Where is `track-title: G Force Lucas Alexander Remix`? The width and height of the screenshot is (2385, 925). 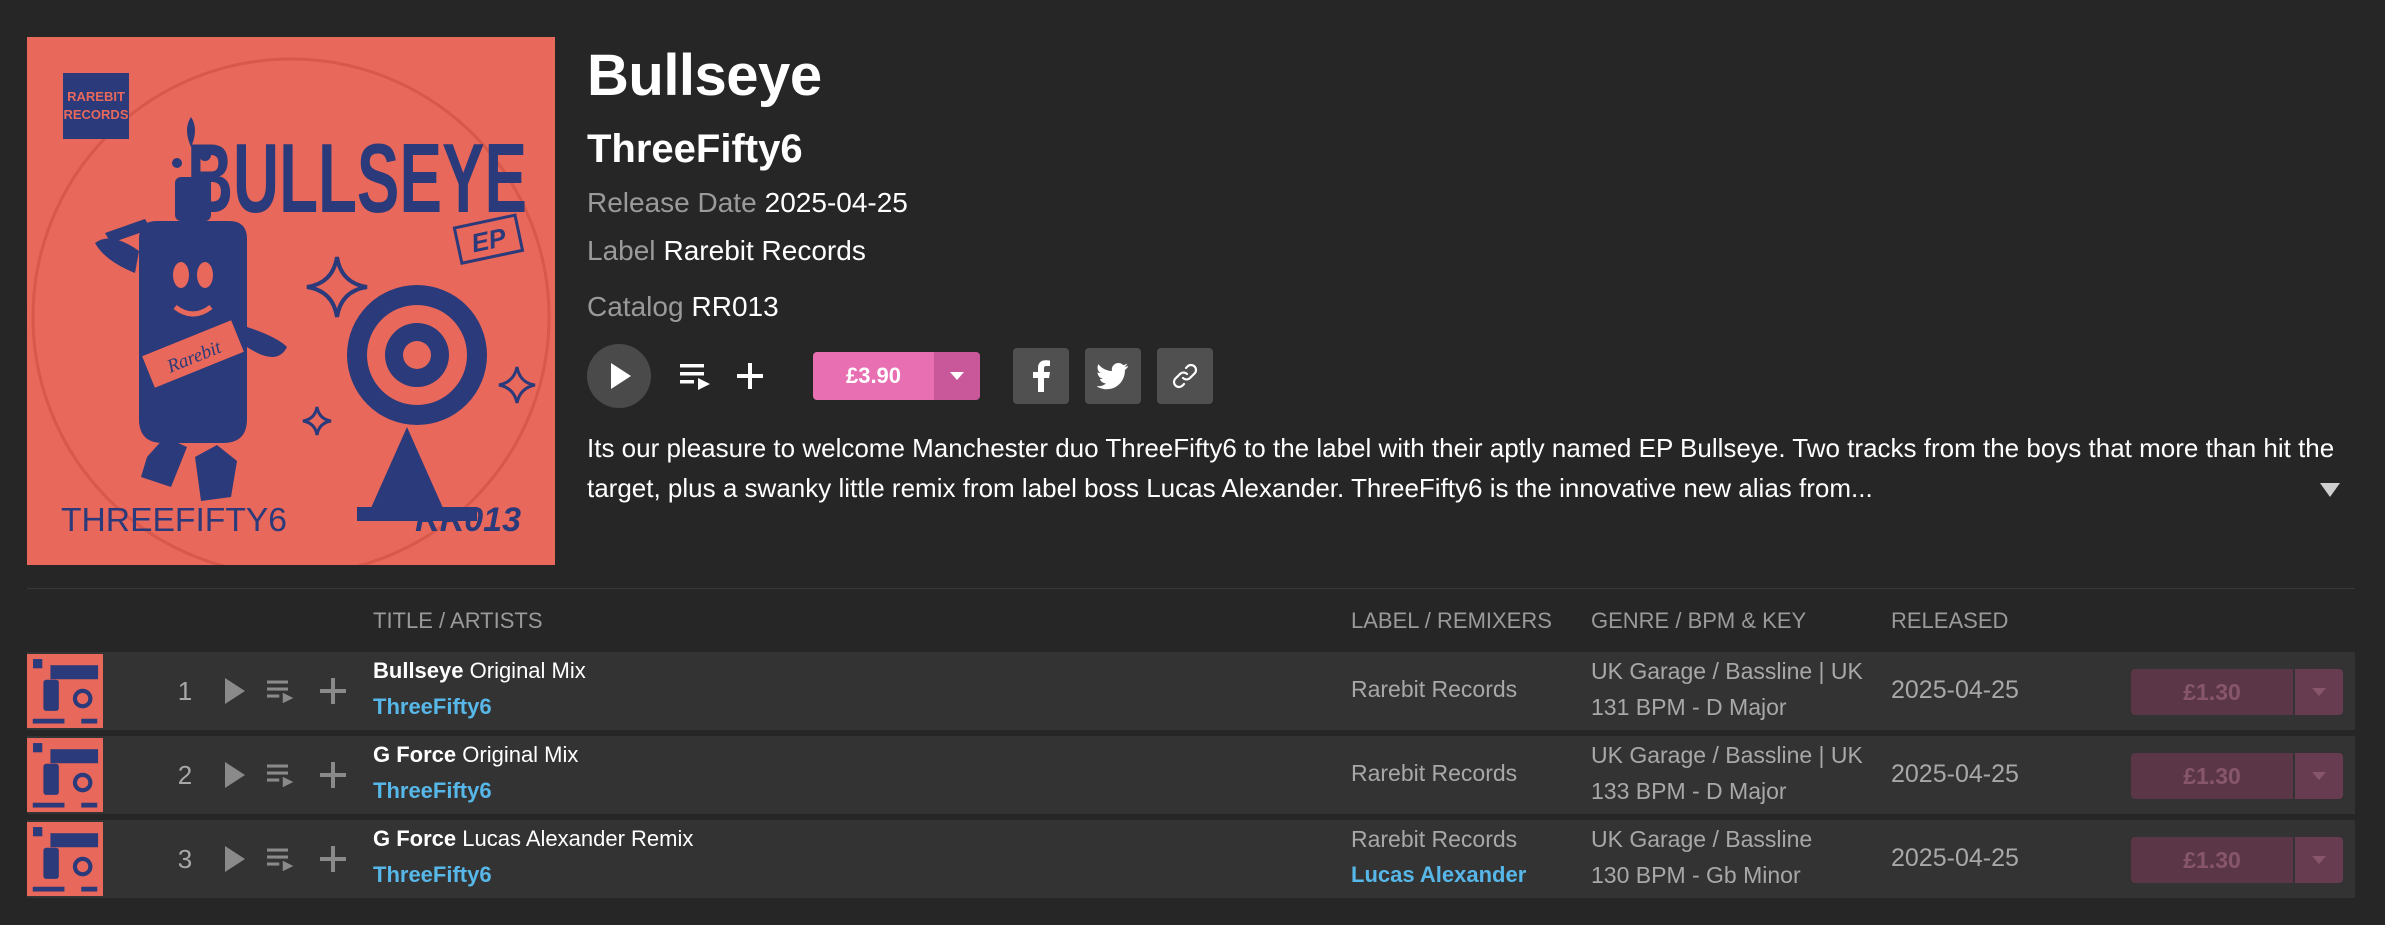
track-title: G Force Lucas Alexander Remix is located at coordinates (533, 839).